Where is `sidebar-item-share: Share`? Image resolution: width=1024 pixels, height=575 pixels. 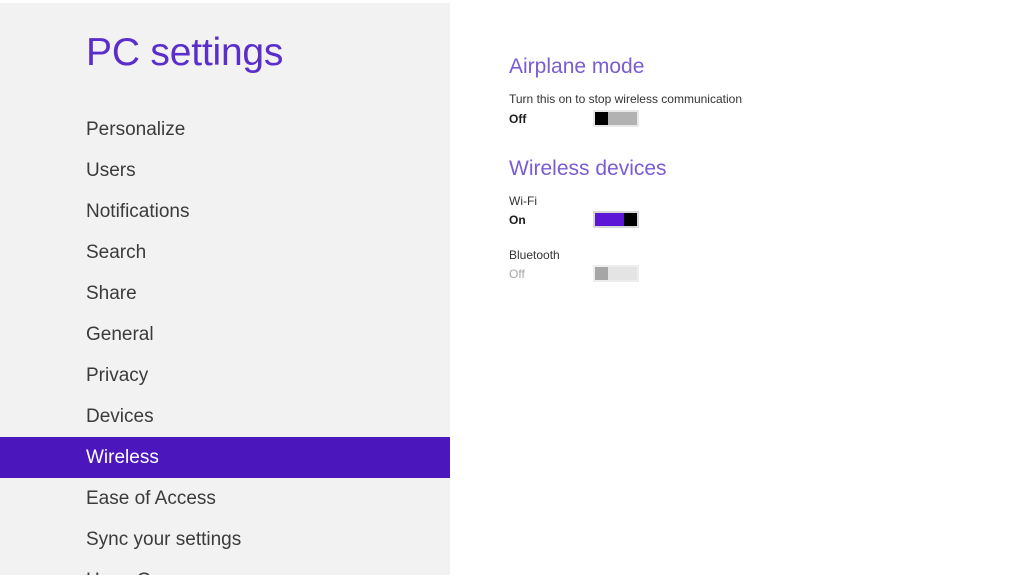 sidebar-item-share: Share is located at coordinates (225, 293).